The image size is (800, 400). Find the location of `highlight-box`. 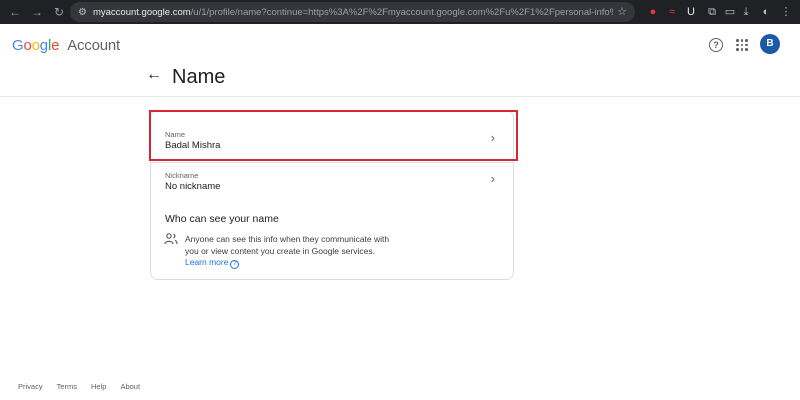

highlight-box is located at coordinates (333, 135).